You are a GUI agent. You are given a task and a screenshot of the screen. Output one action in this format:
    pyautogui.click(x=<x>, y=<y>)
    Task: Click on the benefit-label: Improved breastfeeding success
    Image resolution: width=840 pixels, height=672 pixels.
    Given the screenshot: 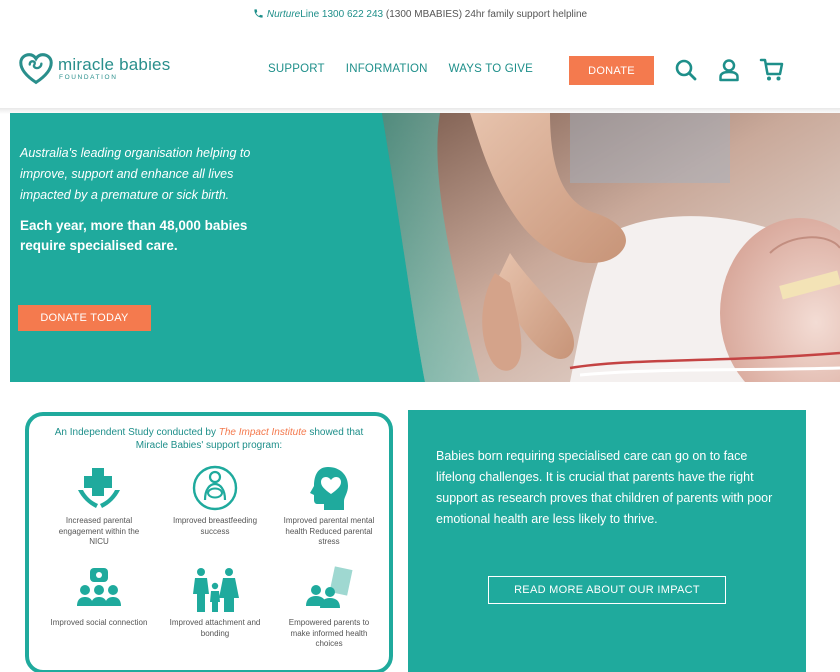 What is the action you would take?
    pyautogui.click(x=215, y=526)
    